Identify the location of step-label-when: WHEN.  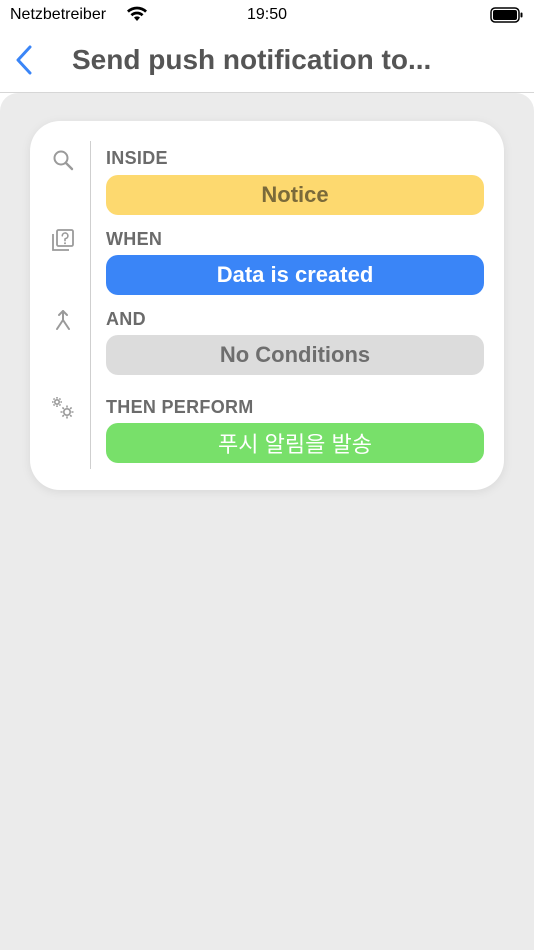
(134, 239).